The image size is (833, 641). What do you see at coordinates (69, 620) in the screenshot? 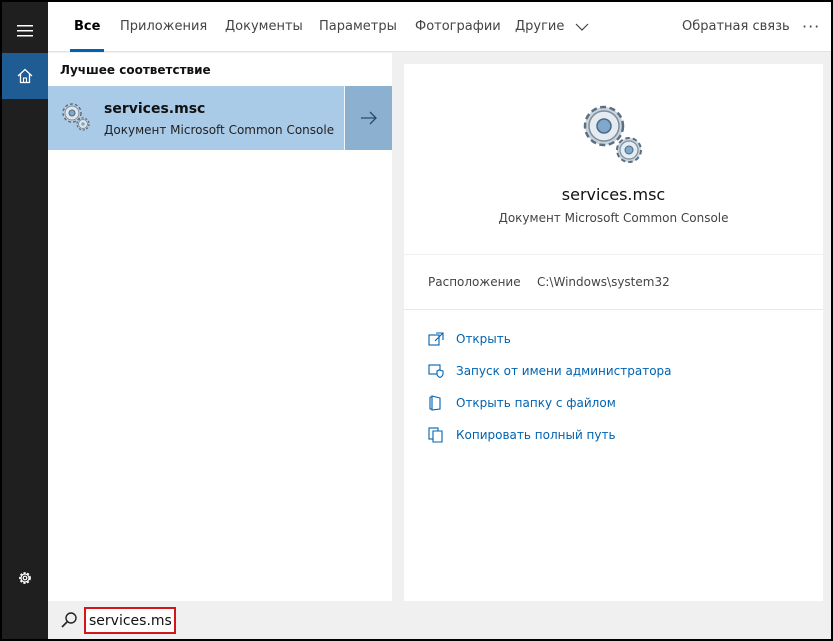
I see `search-icon` at bounding box center [69, 620].